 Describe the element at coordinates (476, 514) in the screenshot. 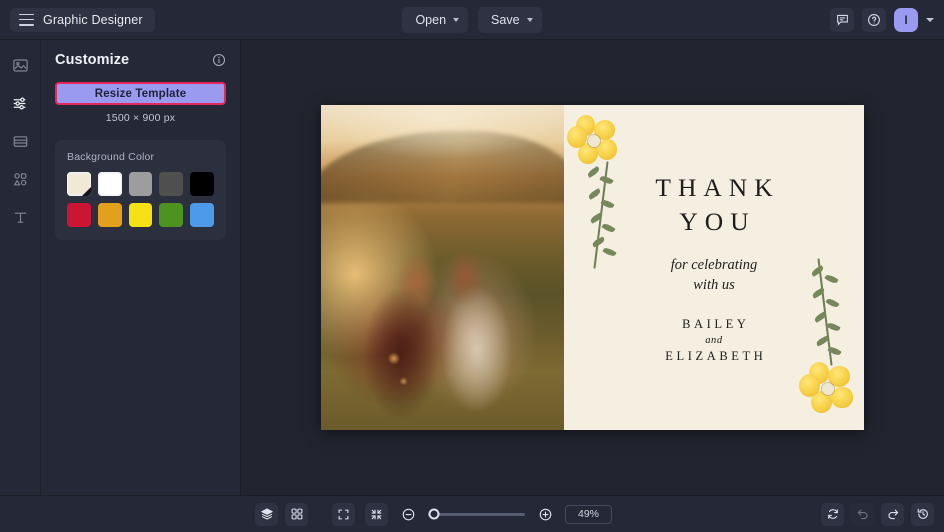

I see `zoom-slider` at that location.